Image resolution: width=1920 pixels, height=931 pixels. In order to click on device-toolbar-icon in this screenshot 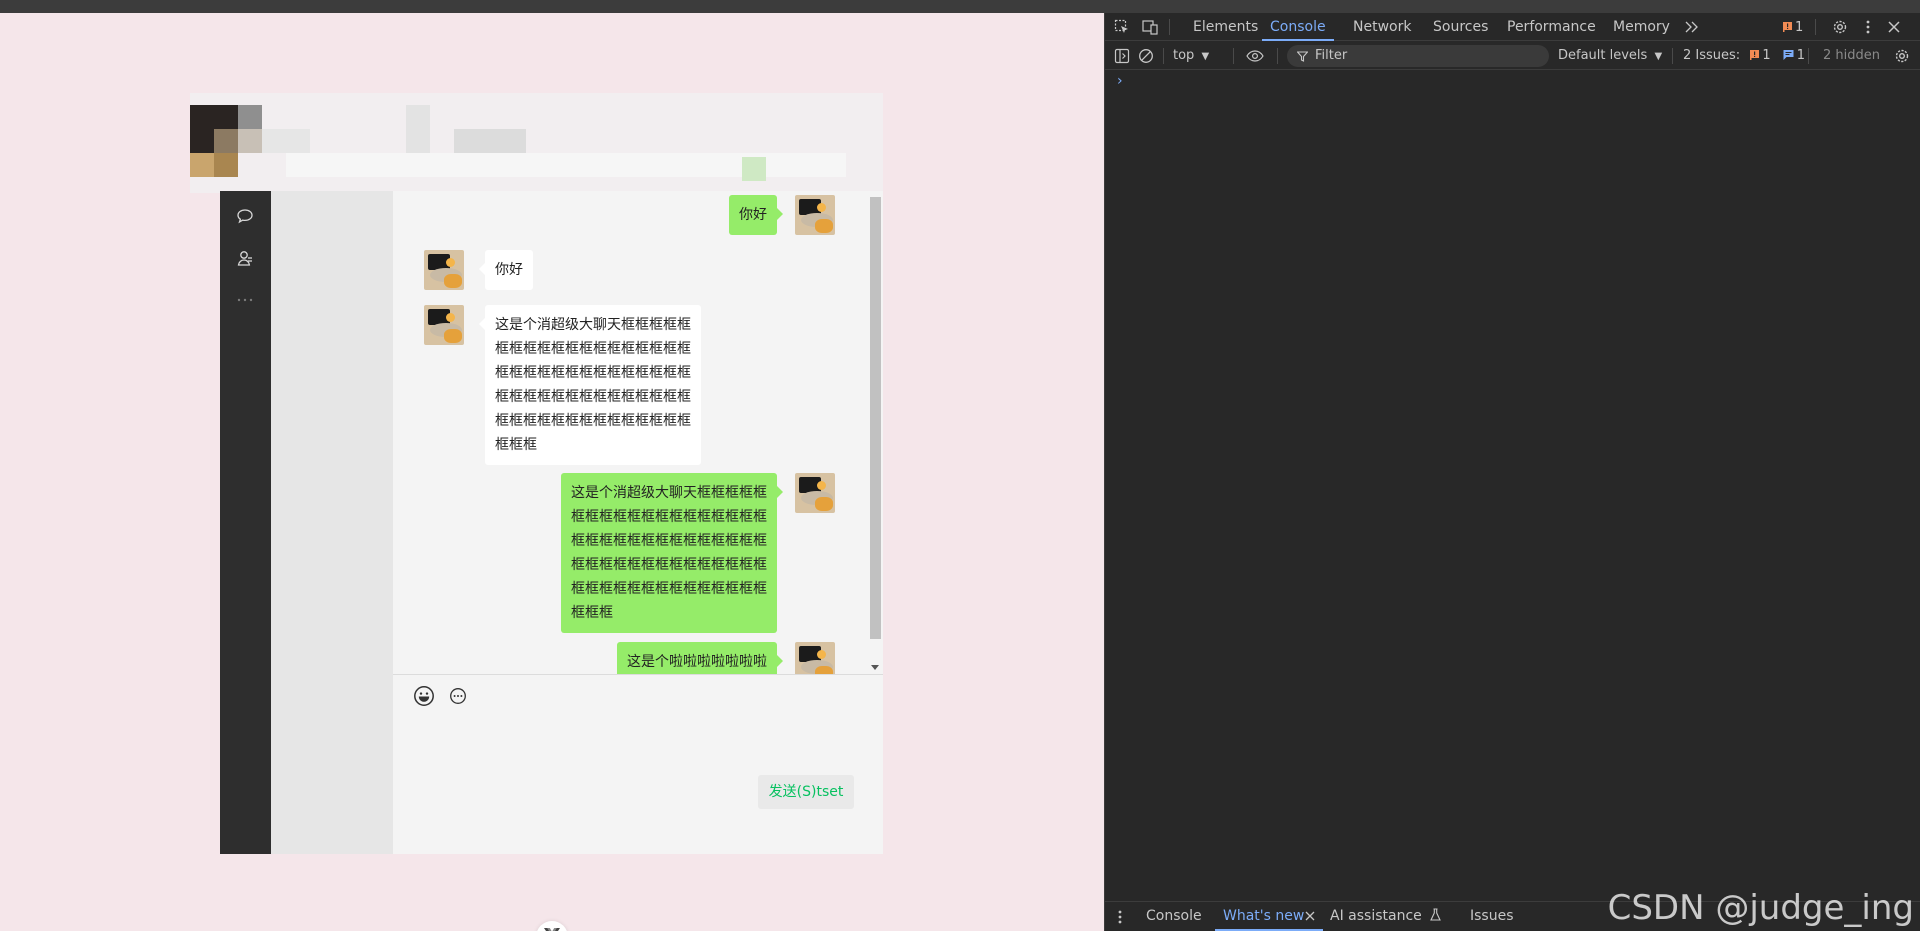, I will do `click(1150, 27)`.